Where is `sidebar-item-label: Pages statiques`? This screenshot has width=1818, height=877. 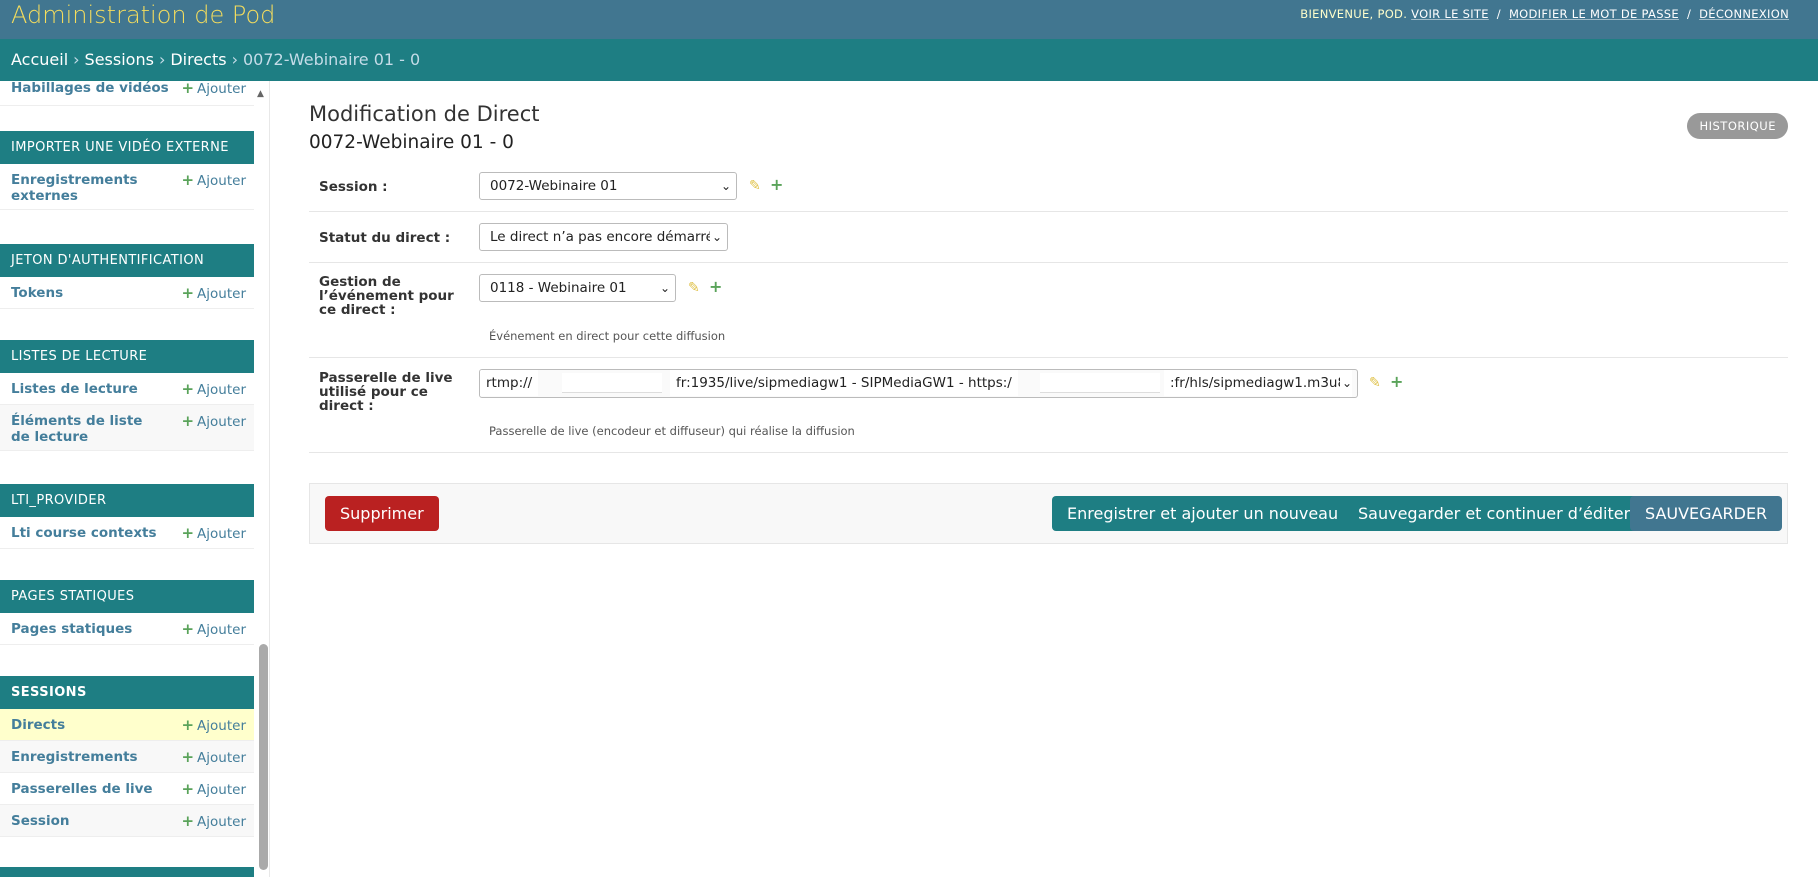 sidebar-item-label: Pages statiques is located at coordinates (91, 629).